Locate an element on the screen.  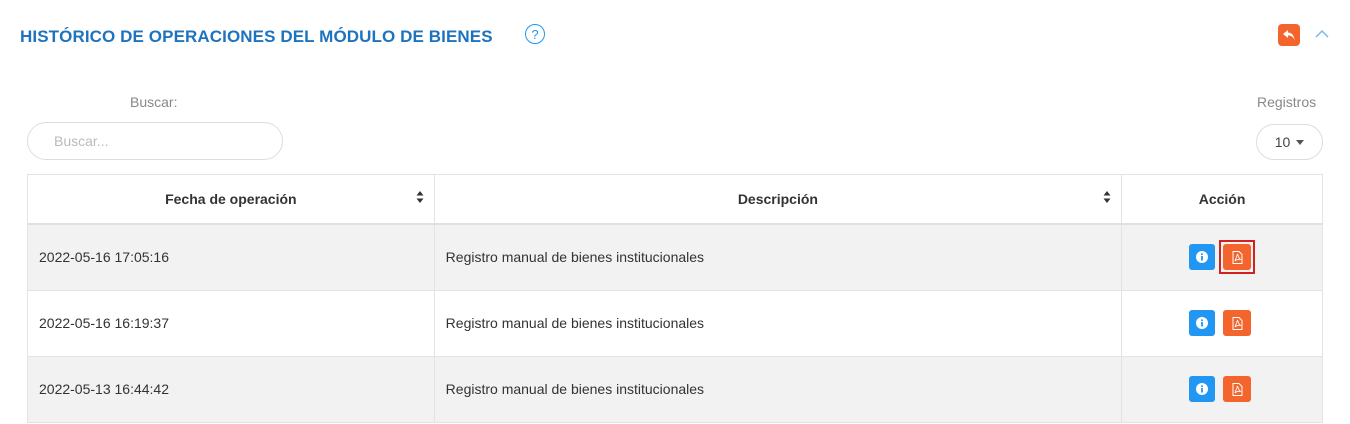
date-cell: 2022-05-16 17:05:16 is located at coordinates (231, 257).